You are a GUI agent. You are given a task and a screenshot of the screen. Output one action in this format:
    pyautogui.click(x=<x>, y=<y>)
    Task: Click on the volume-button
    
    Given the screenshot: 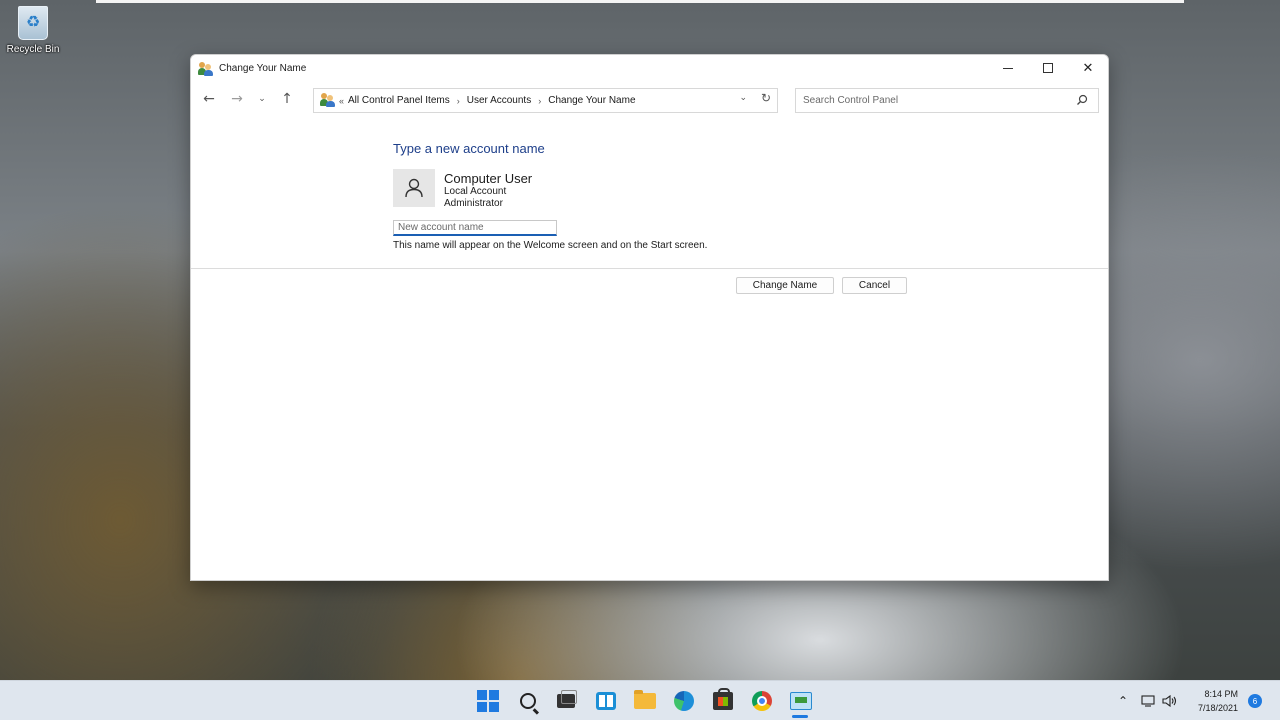 What is the action you would take?
    pyautogui.click(x=1170, y=700)
    